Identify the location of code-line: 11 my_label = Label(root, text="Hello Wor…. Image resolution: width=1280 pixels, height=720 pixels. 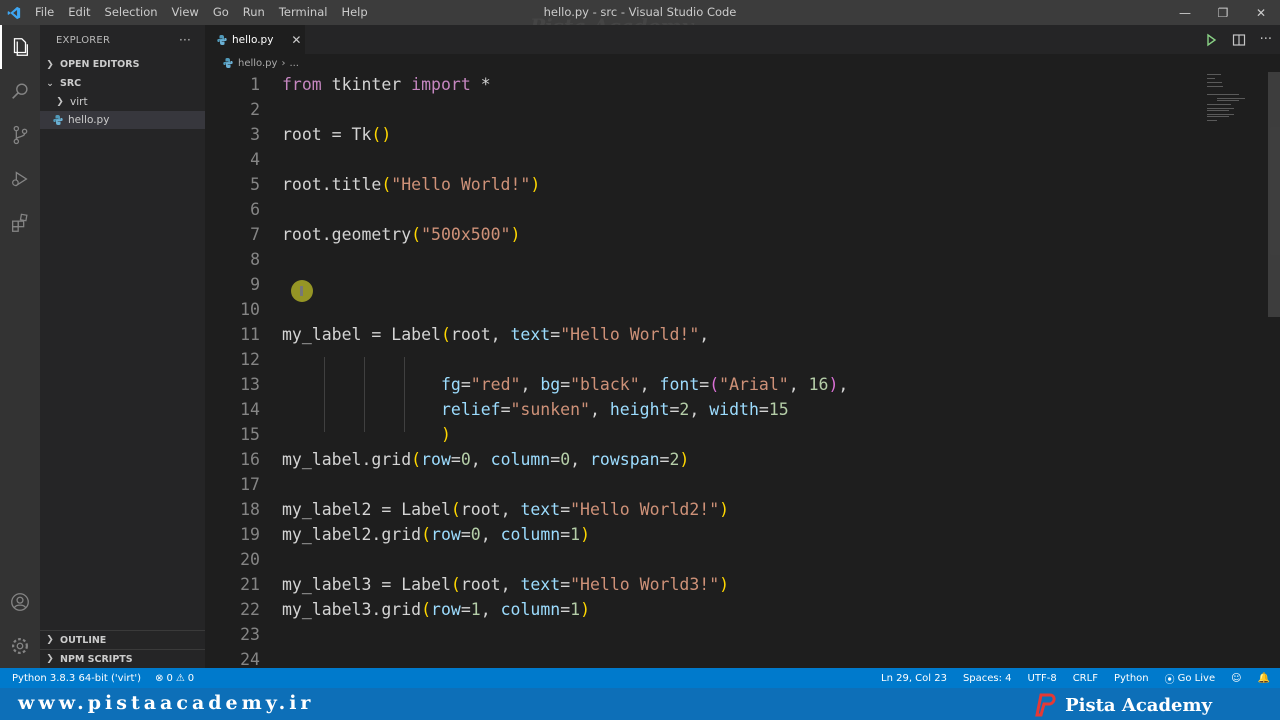
(475, 334).